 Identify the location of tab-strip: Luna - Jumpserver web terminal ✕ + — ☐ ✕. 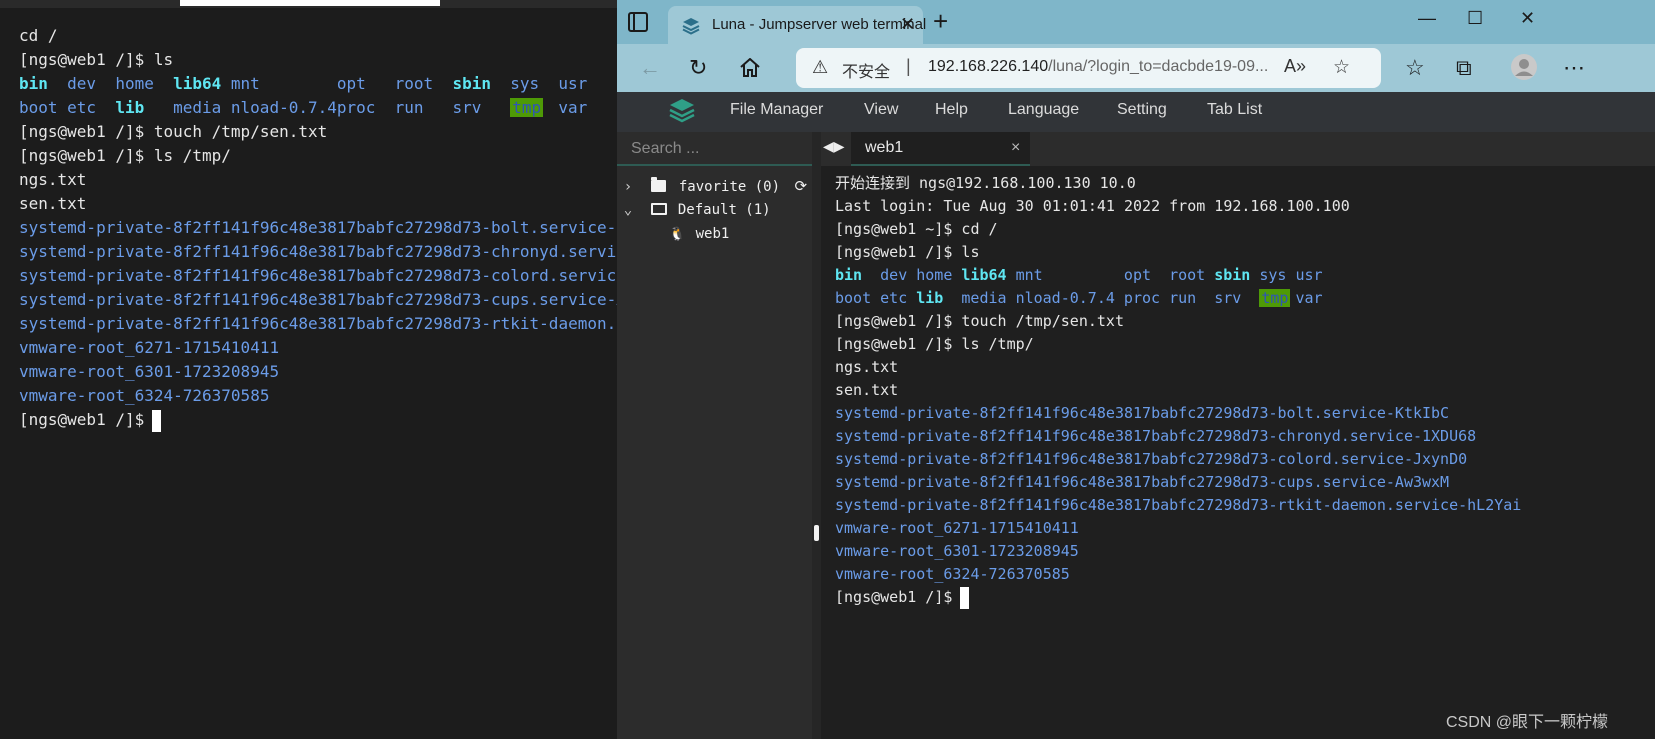
(1136, 22).